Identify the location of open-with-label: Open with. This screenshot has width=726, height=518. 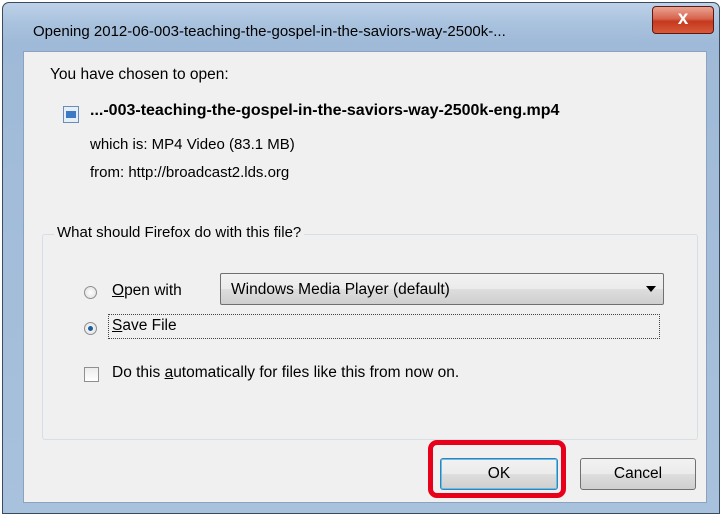
(147, 291).